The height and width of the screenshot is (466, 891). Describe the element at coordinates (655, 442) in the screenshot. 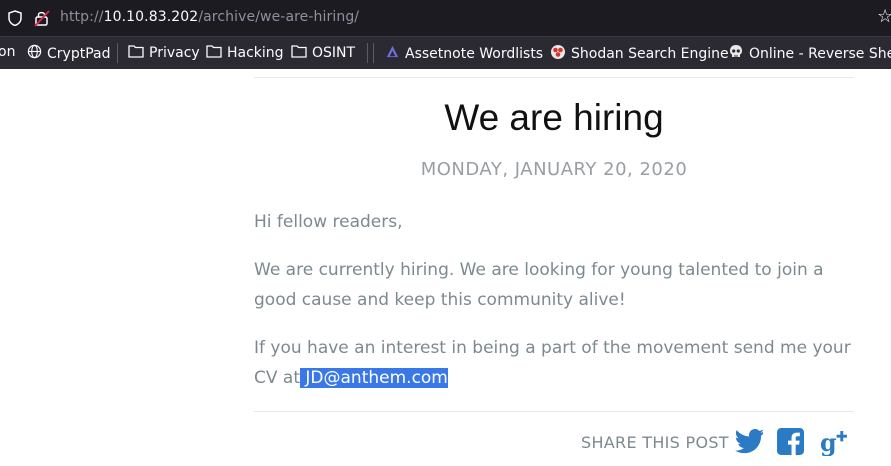

I see `share-label: SHARE THIS POST` at that location.